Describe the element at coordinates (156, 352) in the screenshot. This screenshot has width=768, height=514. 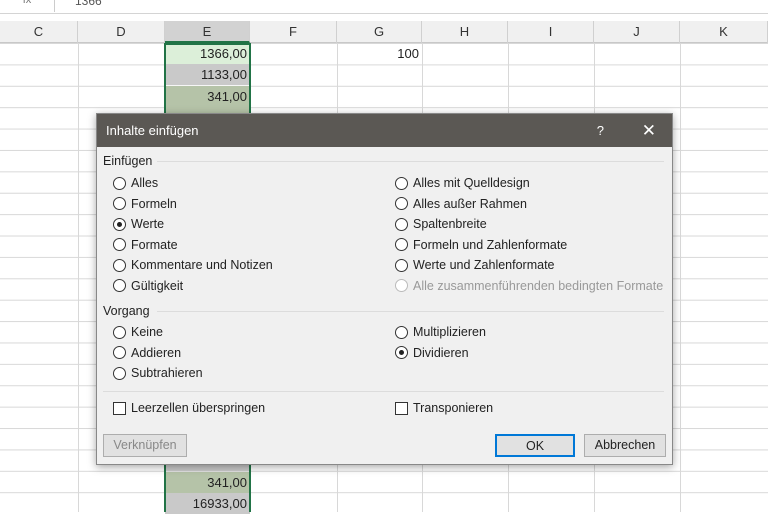
I see `radio-label: Addieren` at that location.